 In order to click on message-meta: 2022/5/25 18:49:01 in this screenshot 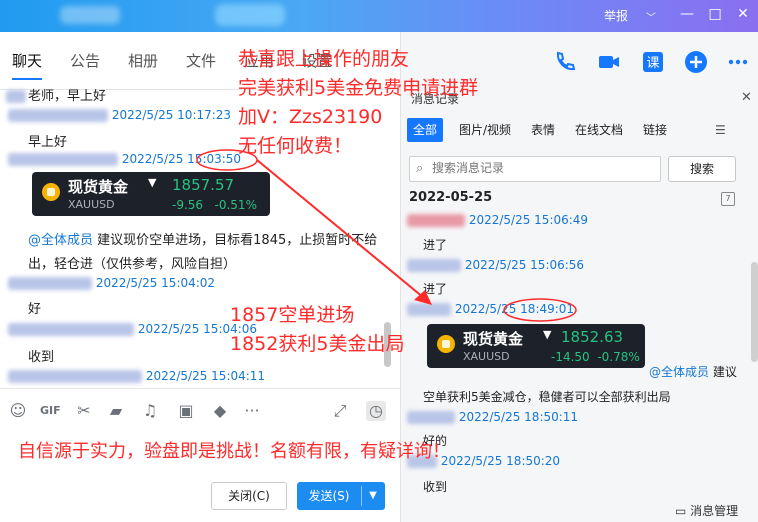, I will do `click(490, 309)`.